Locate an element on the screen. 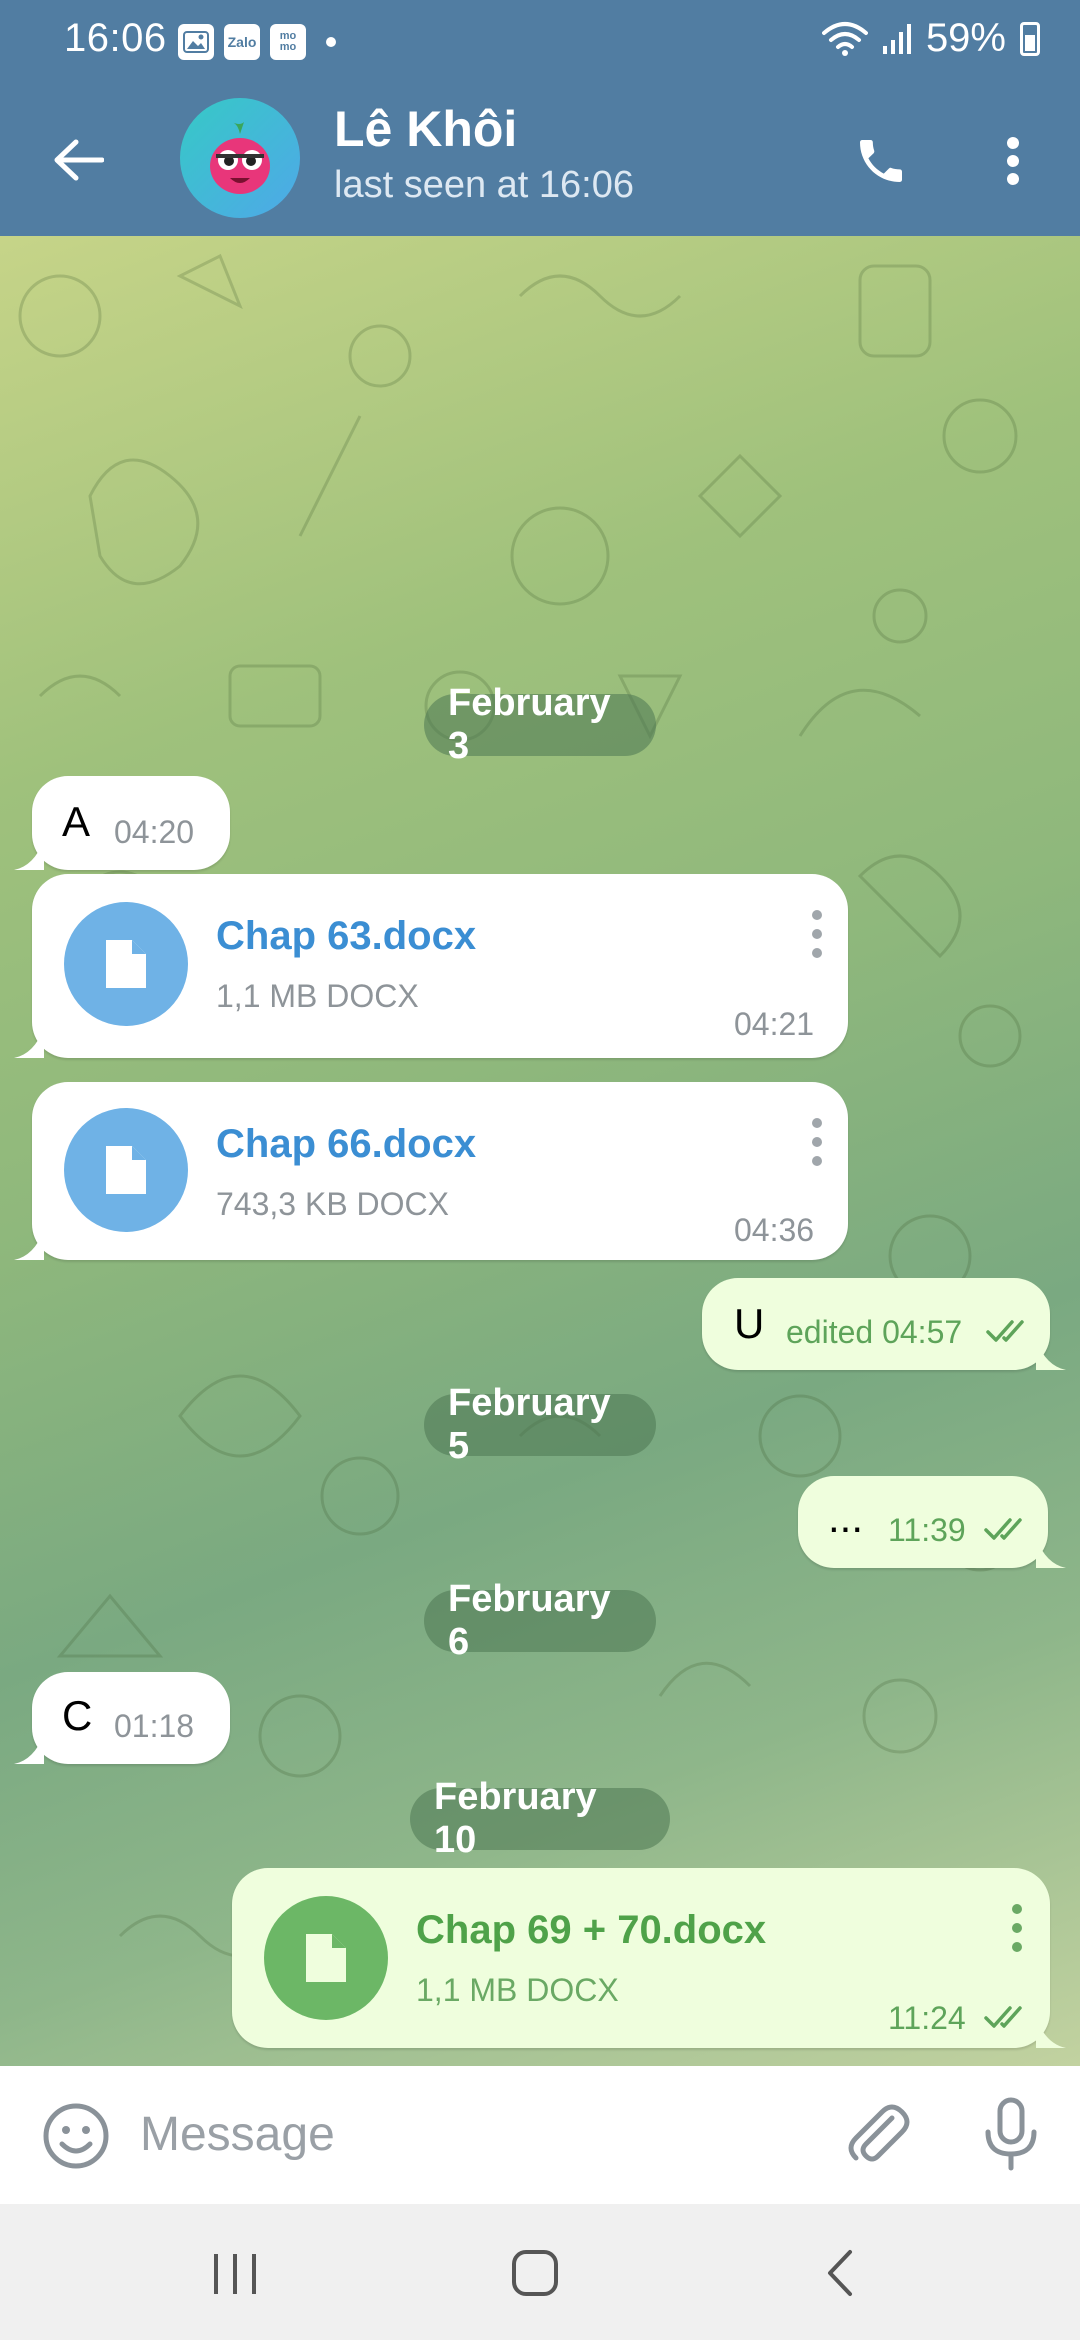 The width and height of the screenshot is (1080, 2340). message-composer is located at coordinates (540, 2135).